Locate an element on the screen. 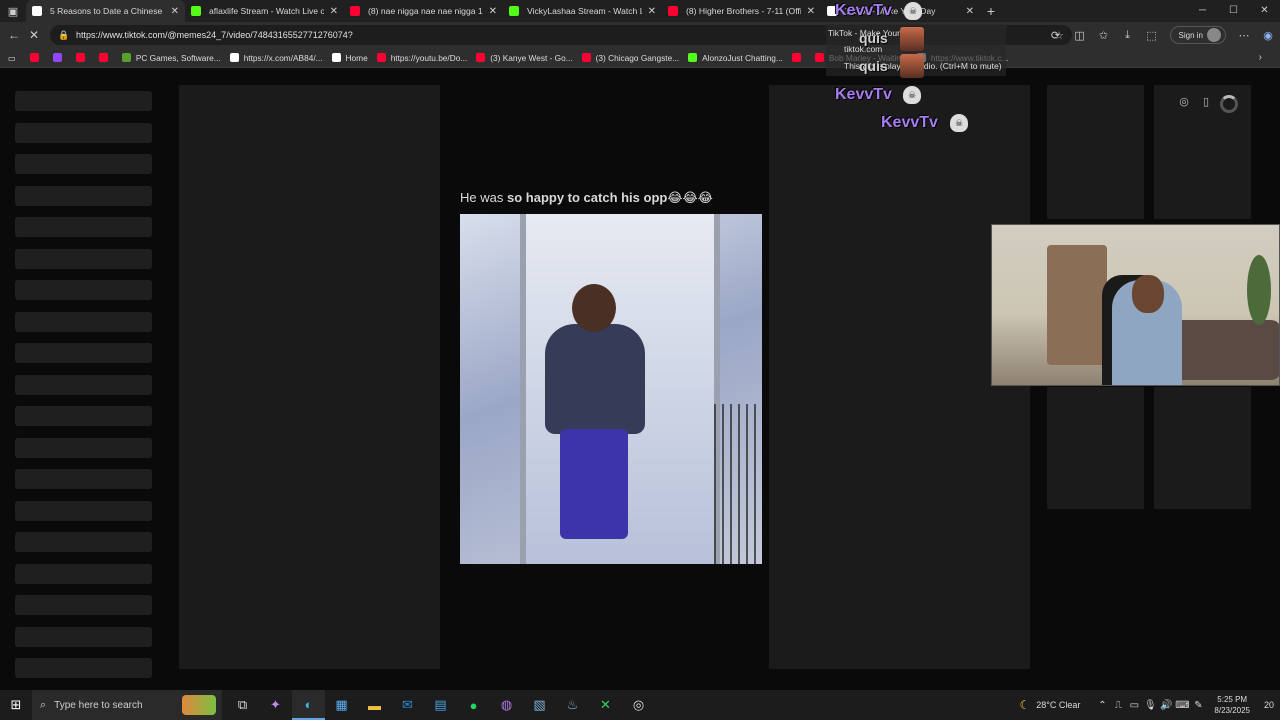  split-screen-icon: ◫ is located at coordinates (1080, 35).